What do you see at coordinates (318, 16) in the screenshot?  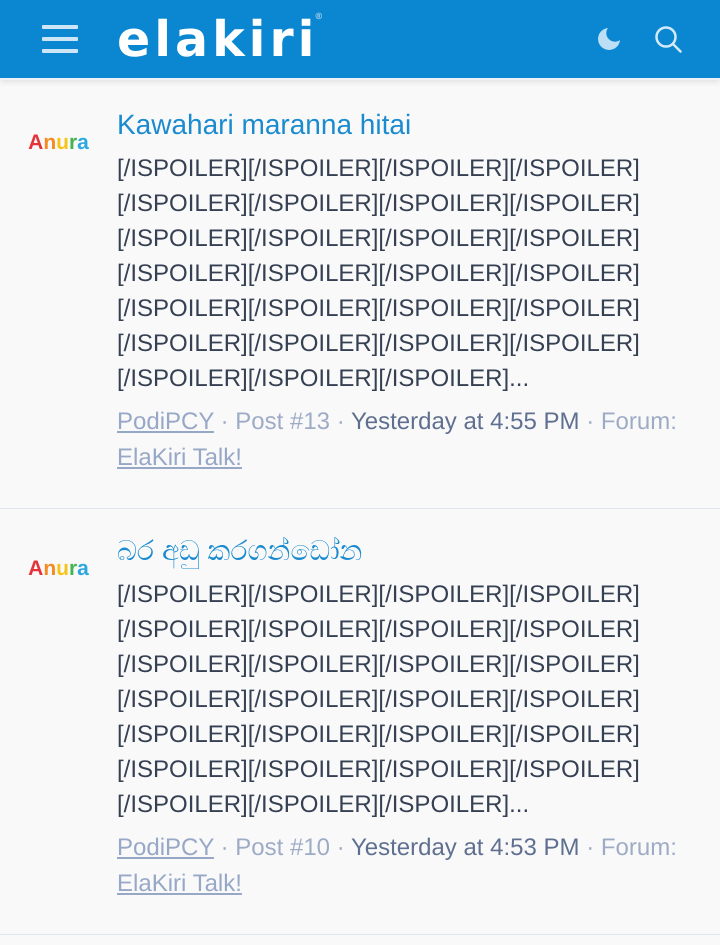 I see `registered-mark: ®` at bounding box center [318, 16].